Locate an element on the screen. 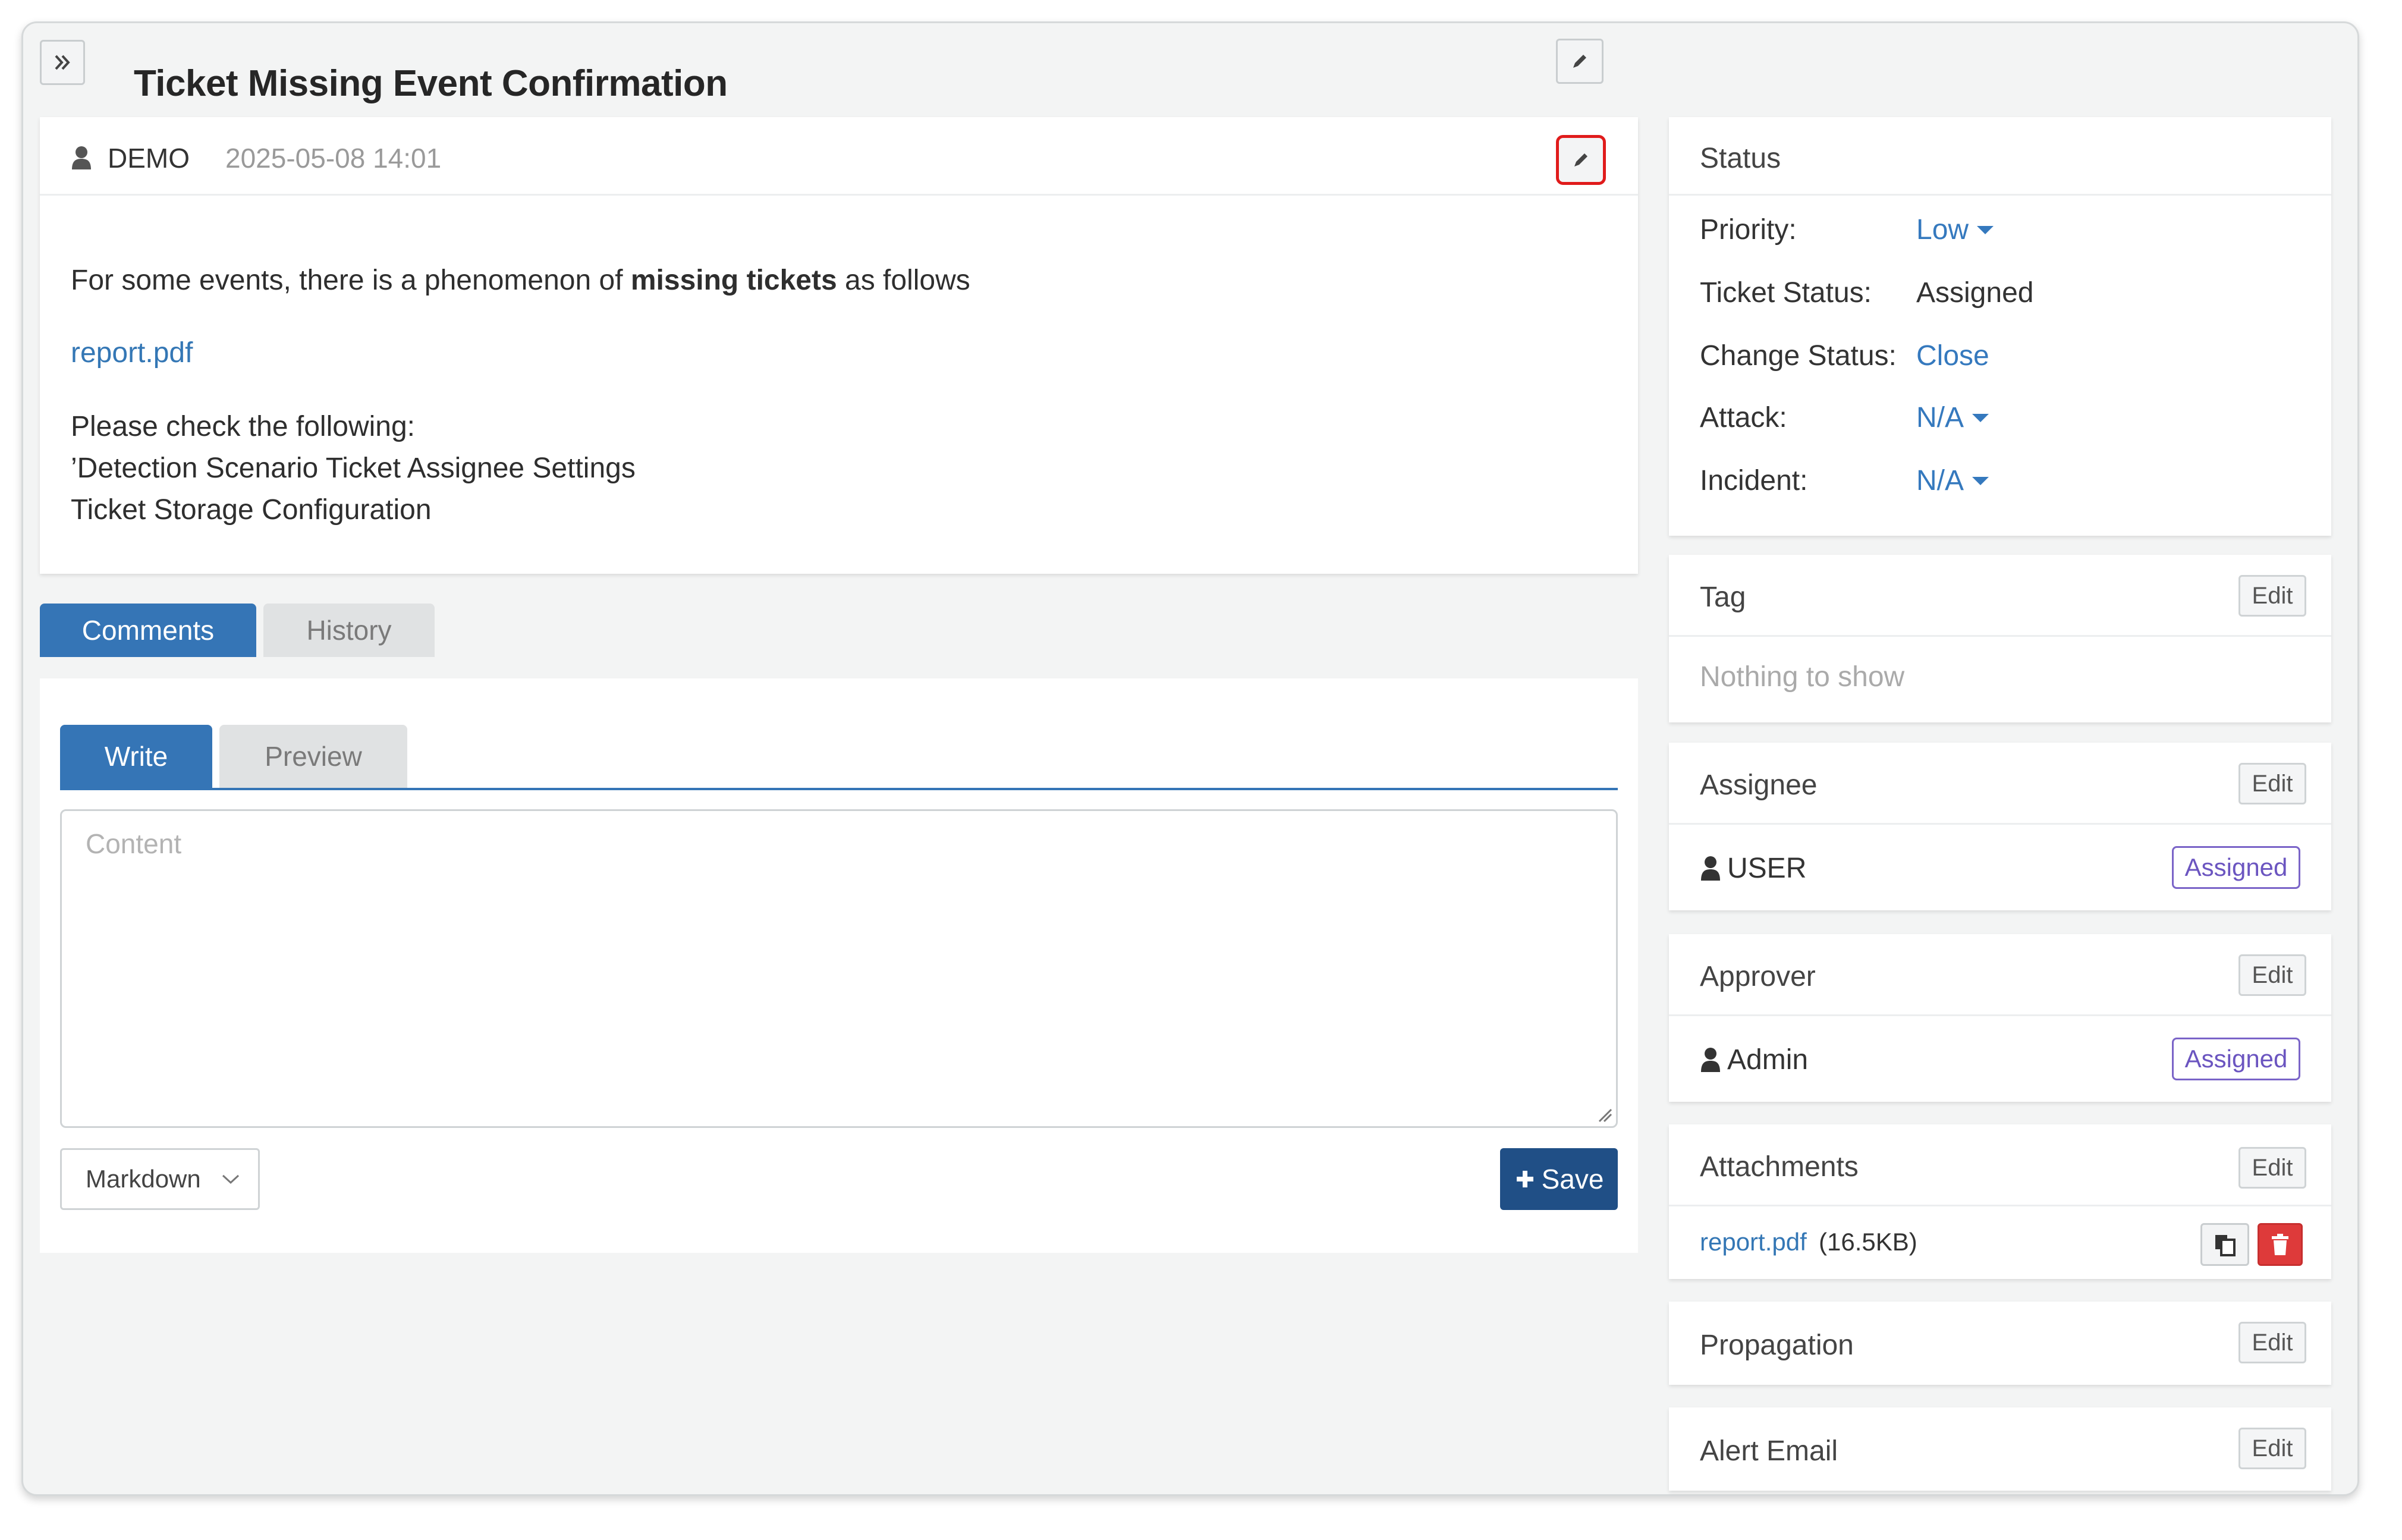 This screenshot has height=1540, width=2402. status-header: Status is located at coordinates (2000, 156).